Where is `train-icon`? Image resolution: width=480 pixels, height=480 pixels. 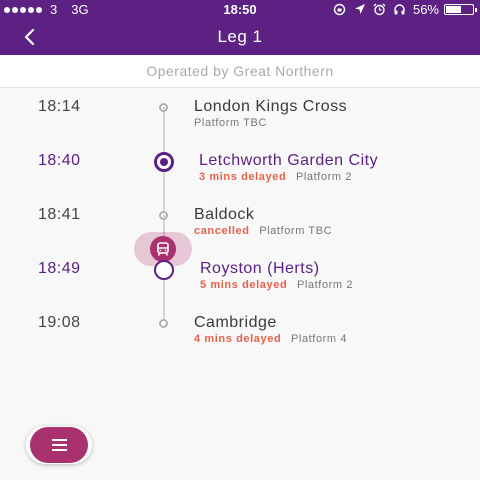
train-icon is located at coordinates (163, 249).